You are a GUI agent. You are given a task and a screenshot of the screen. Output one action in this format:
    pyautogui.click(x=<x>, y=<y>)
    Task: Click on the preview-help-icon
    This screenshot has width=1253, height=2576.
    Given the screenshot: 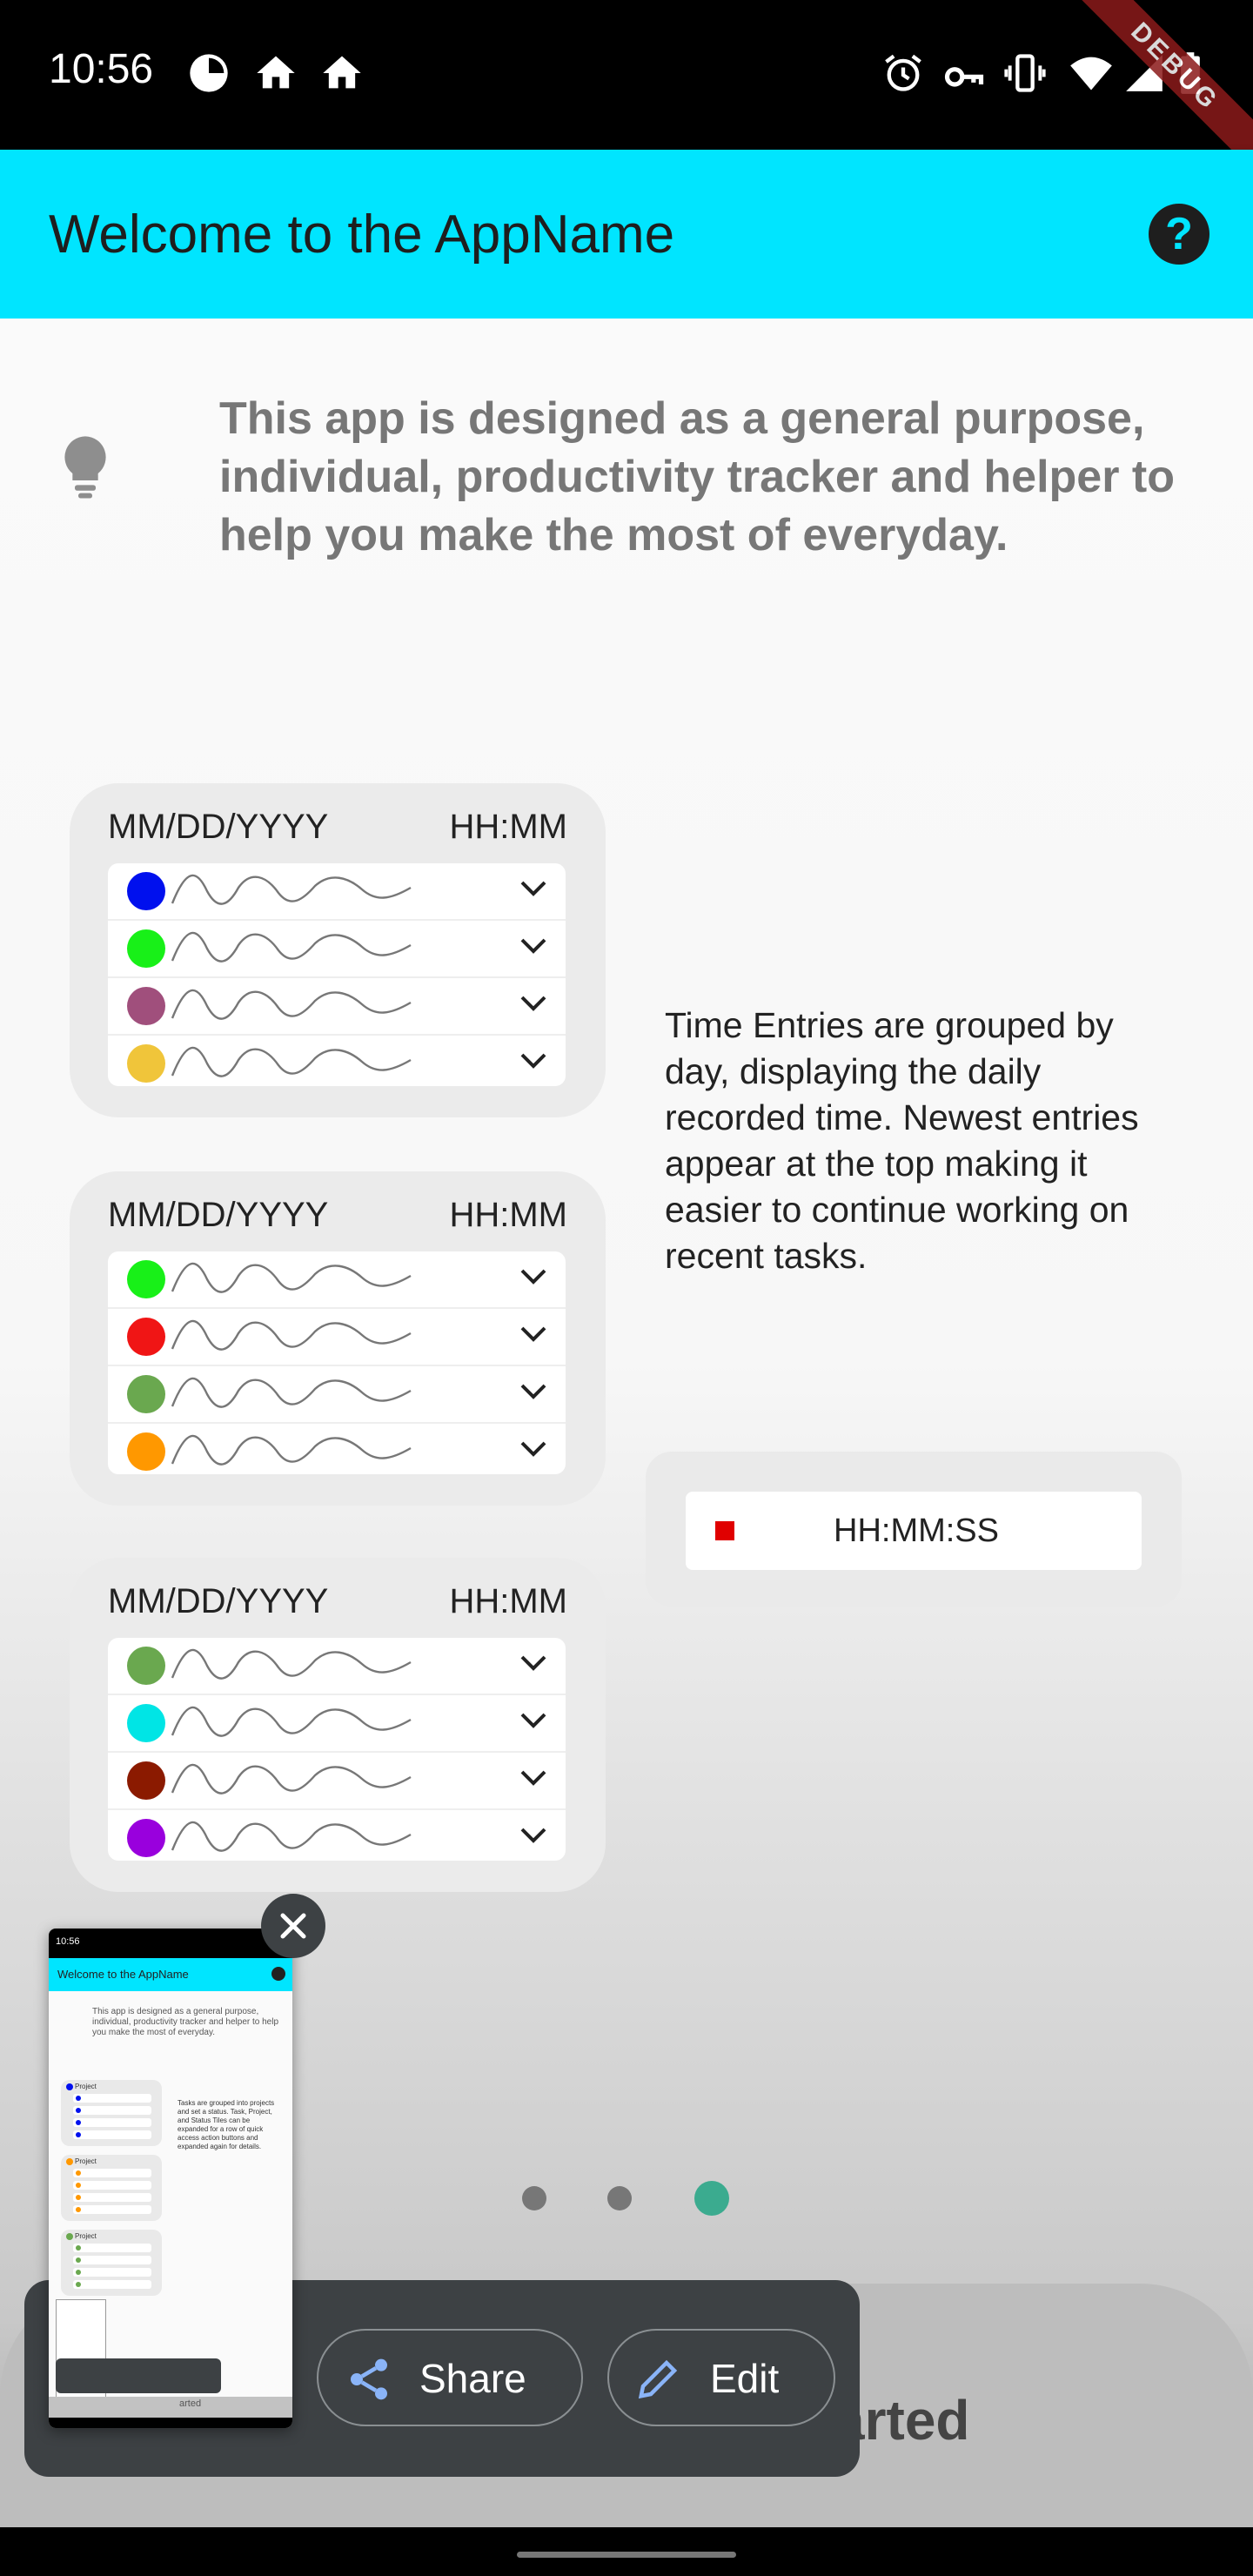 What is the action you would take?
    pyautogui.click(x=278, y=1974)
    